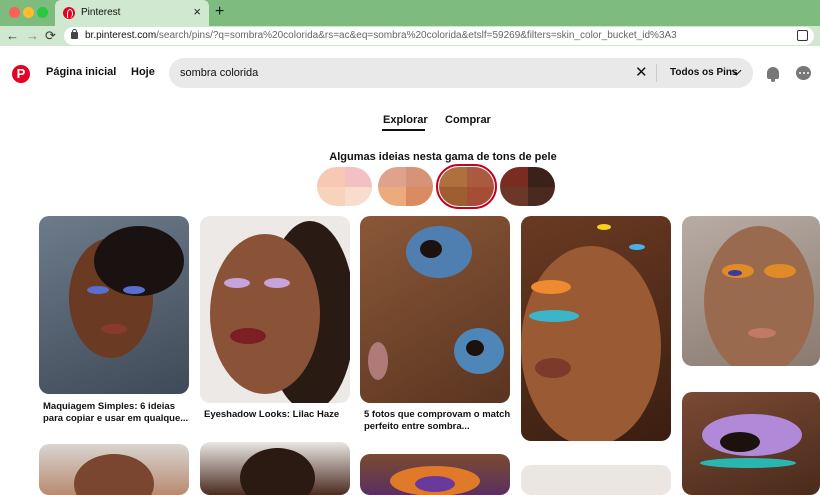 This screenshot has width=820, height=495. I want to click on minimize-window-button, so click(28, 12).